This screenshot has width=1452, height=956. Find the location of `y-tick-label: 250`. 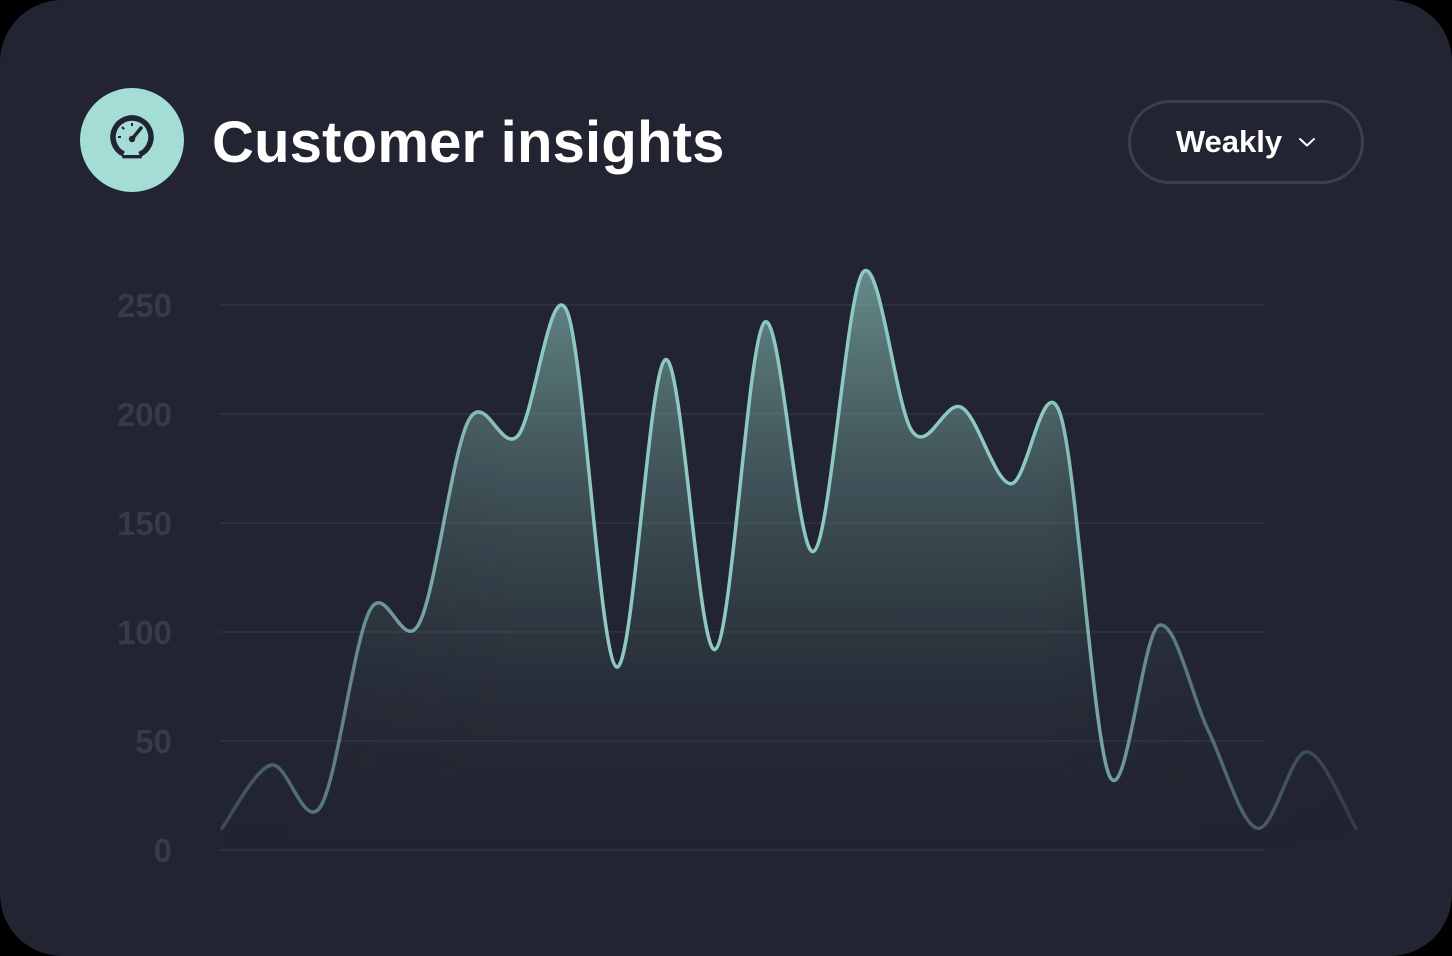

y-tick-label: 250 is located at coordinates (144, 305).